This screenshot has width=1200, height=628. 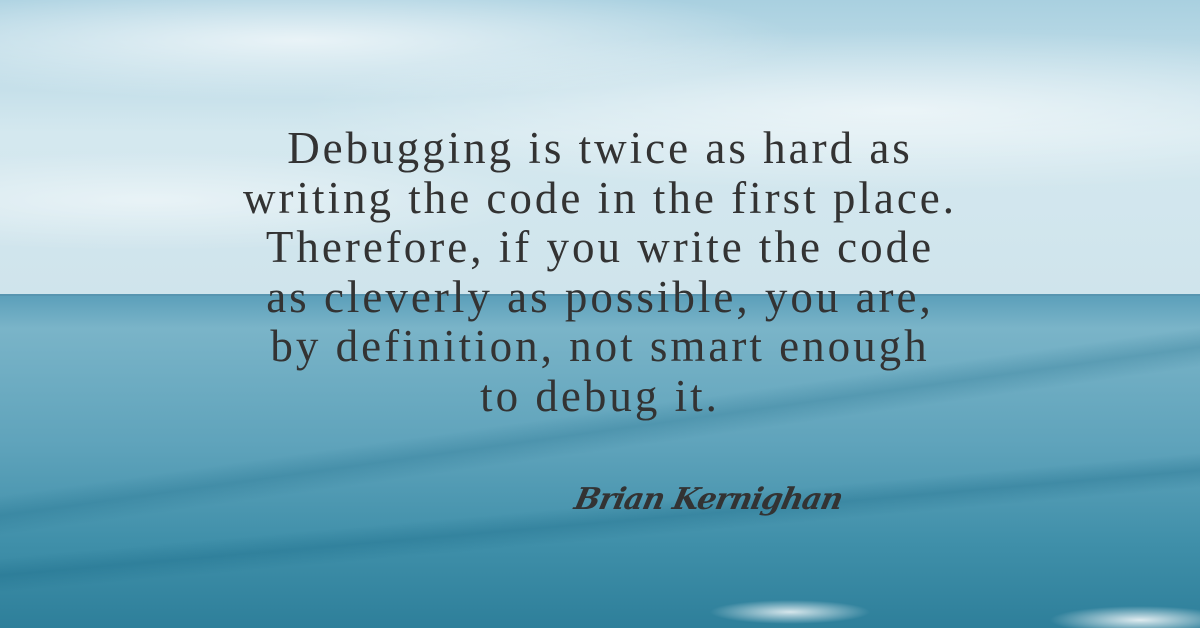 What do you see at coordinates (600, 247) in the screenshot?
I see `quote-line: Therefore, if you write the code` at bounding box center [600, 247].